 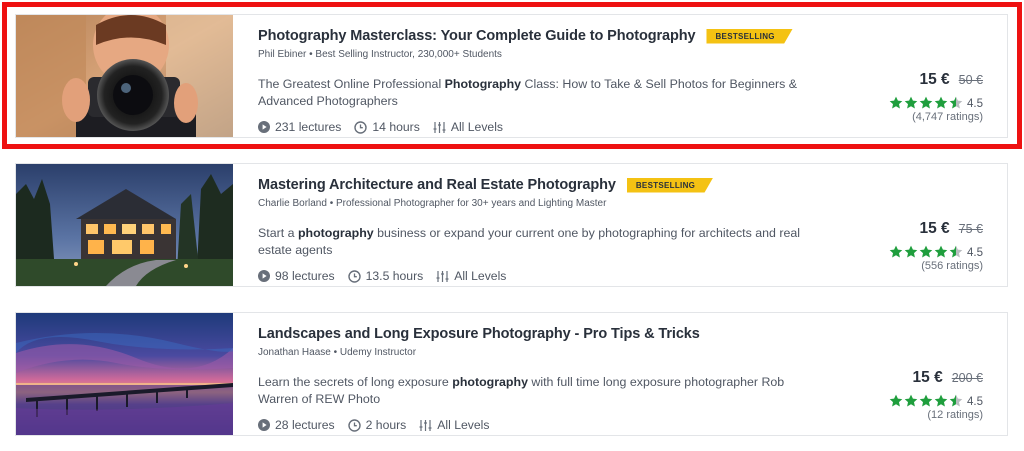 I want to click on original-price: 75 €, so click(x=970, y=229).